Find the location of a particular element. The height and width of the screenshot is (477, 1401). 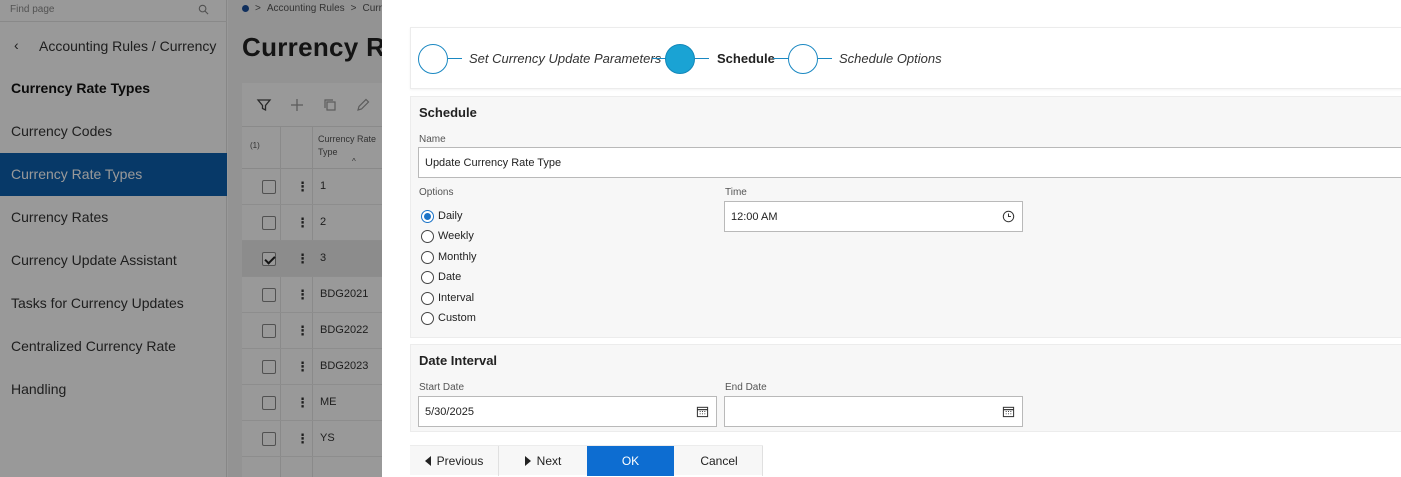

start-date-label: Start Date is located at coordinates (442, 387).